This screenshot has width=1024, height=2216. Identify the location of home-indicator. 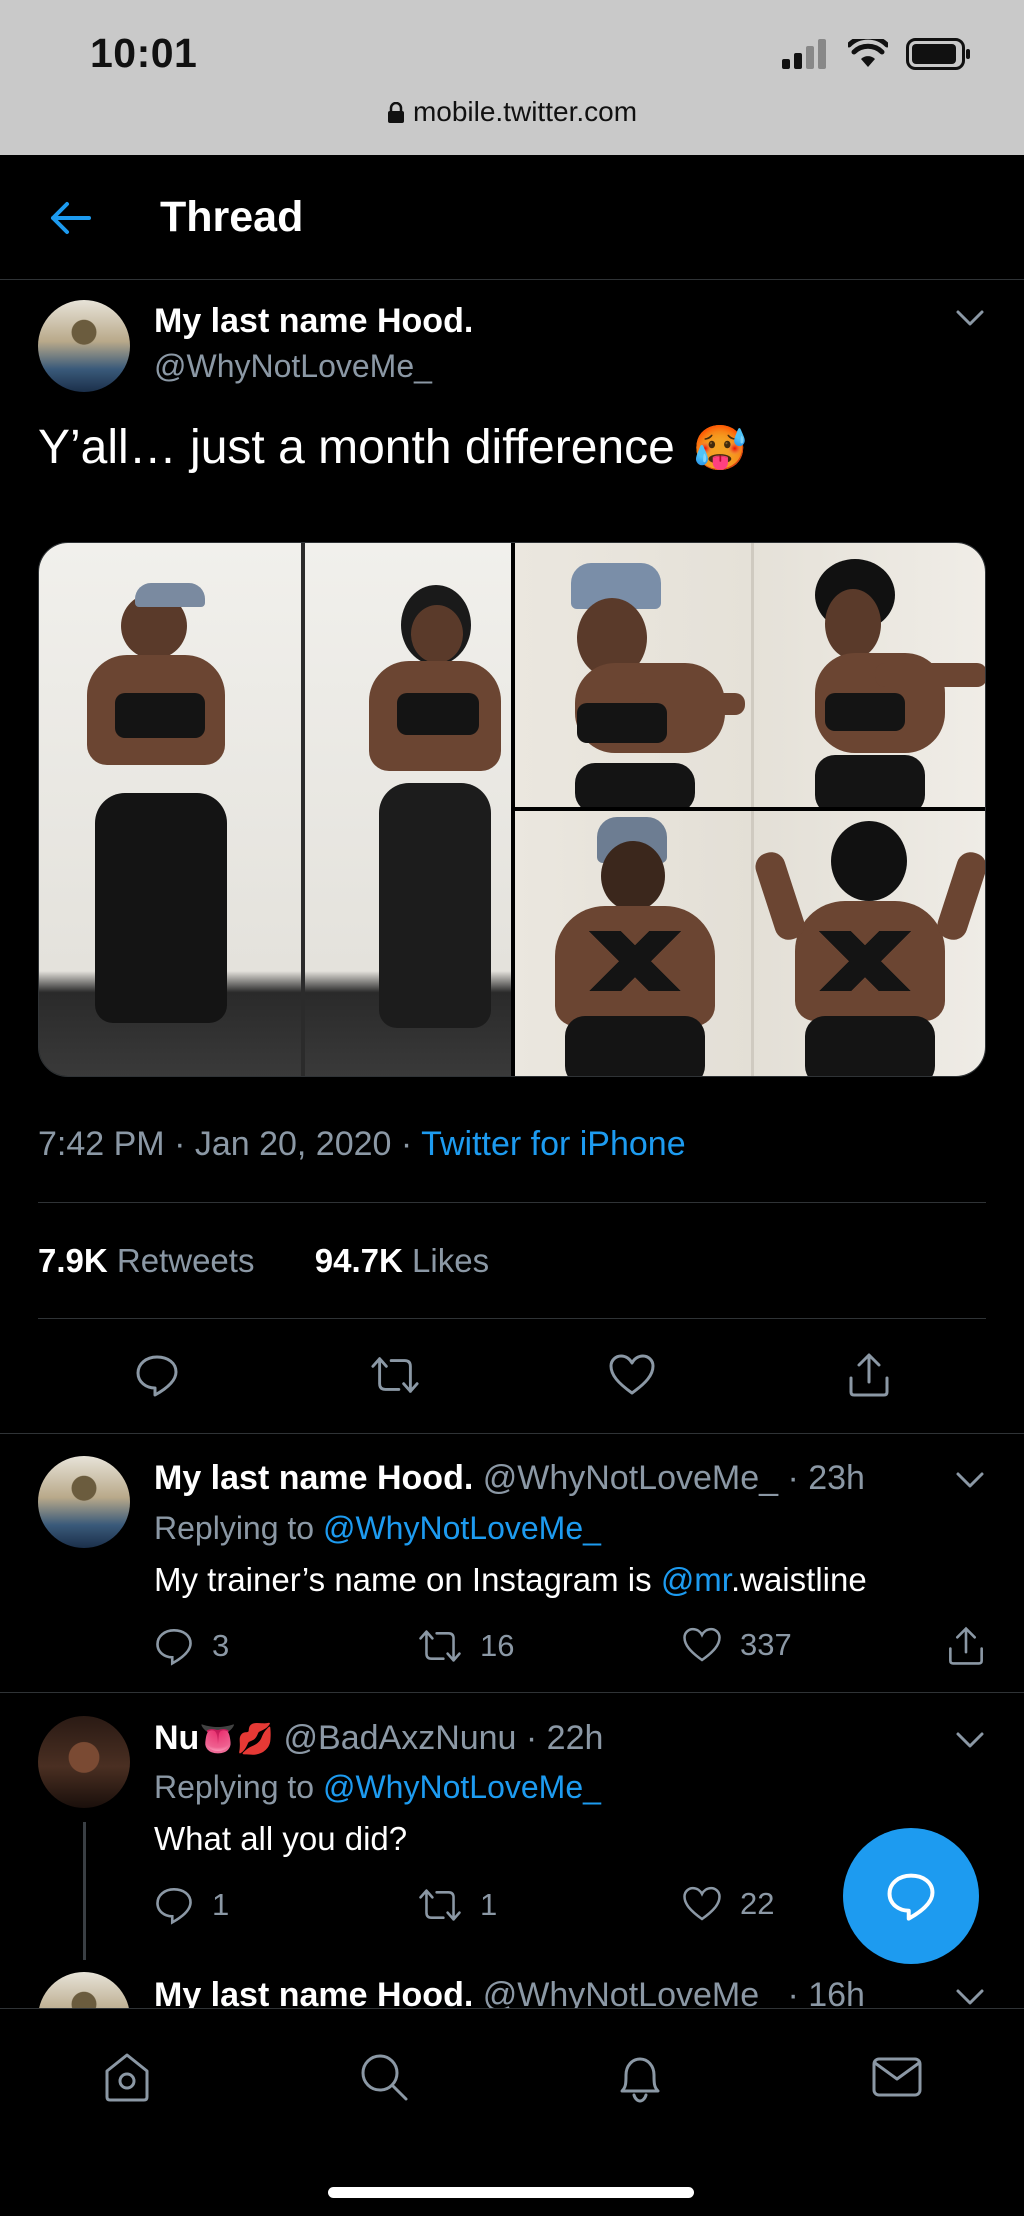
(511, 2192).